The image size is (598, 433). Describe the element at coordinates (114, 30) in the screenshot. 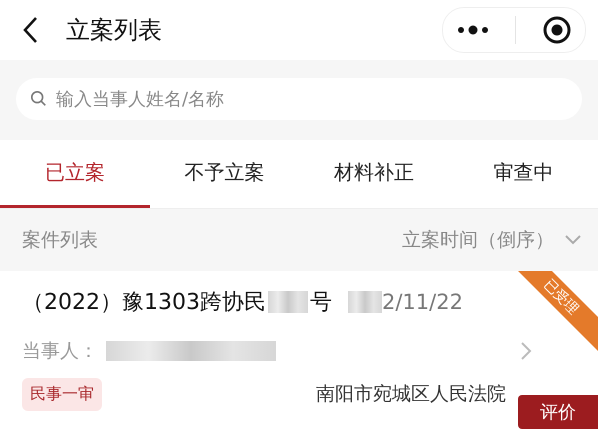

I see `page-title: 立案列表` at that location.